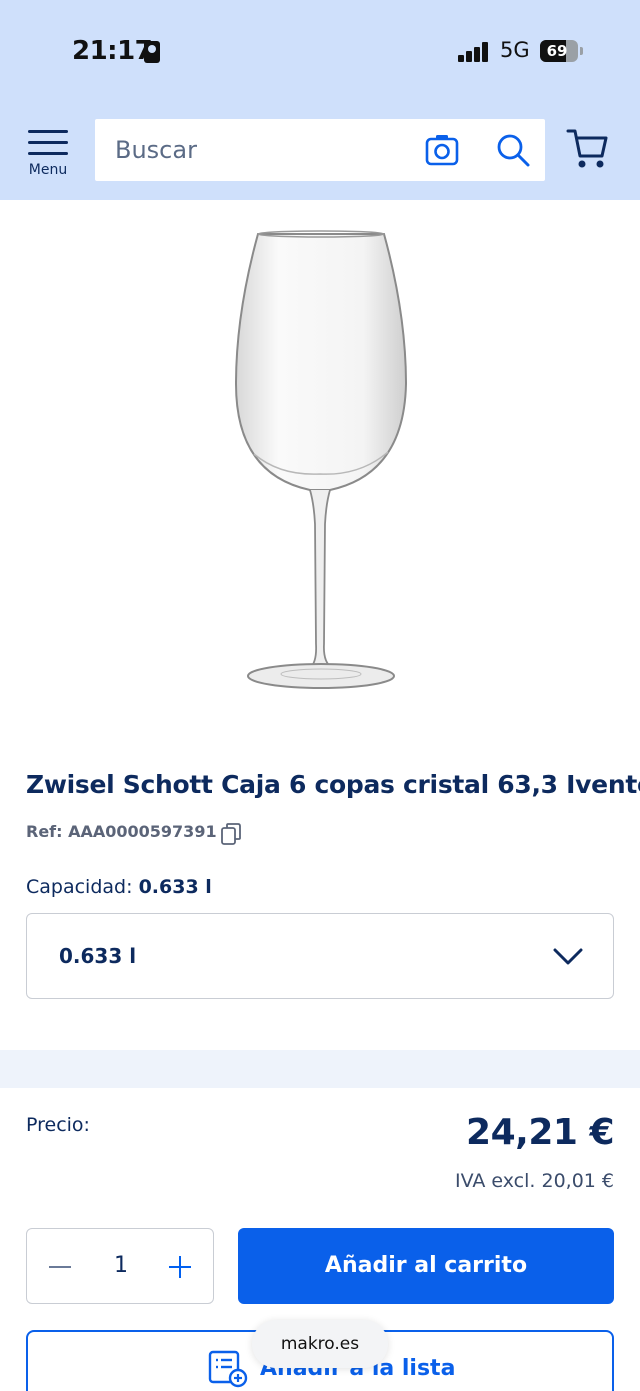 Image resolution: width=640 pixels, height=1391 pixels. I want to click on decrease-quantity-button, so click(60, 1267).